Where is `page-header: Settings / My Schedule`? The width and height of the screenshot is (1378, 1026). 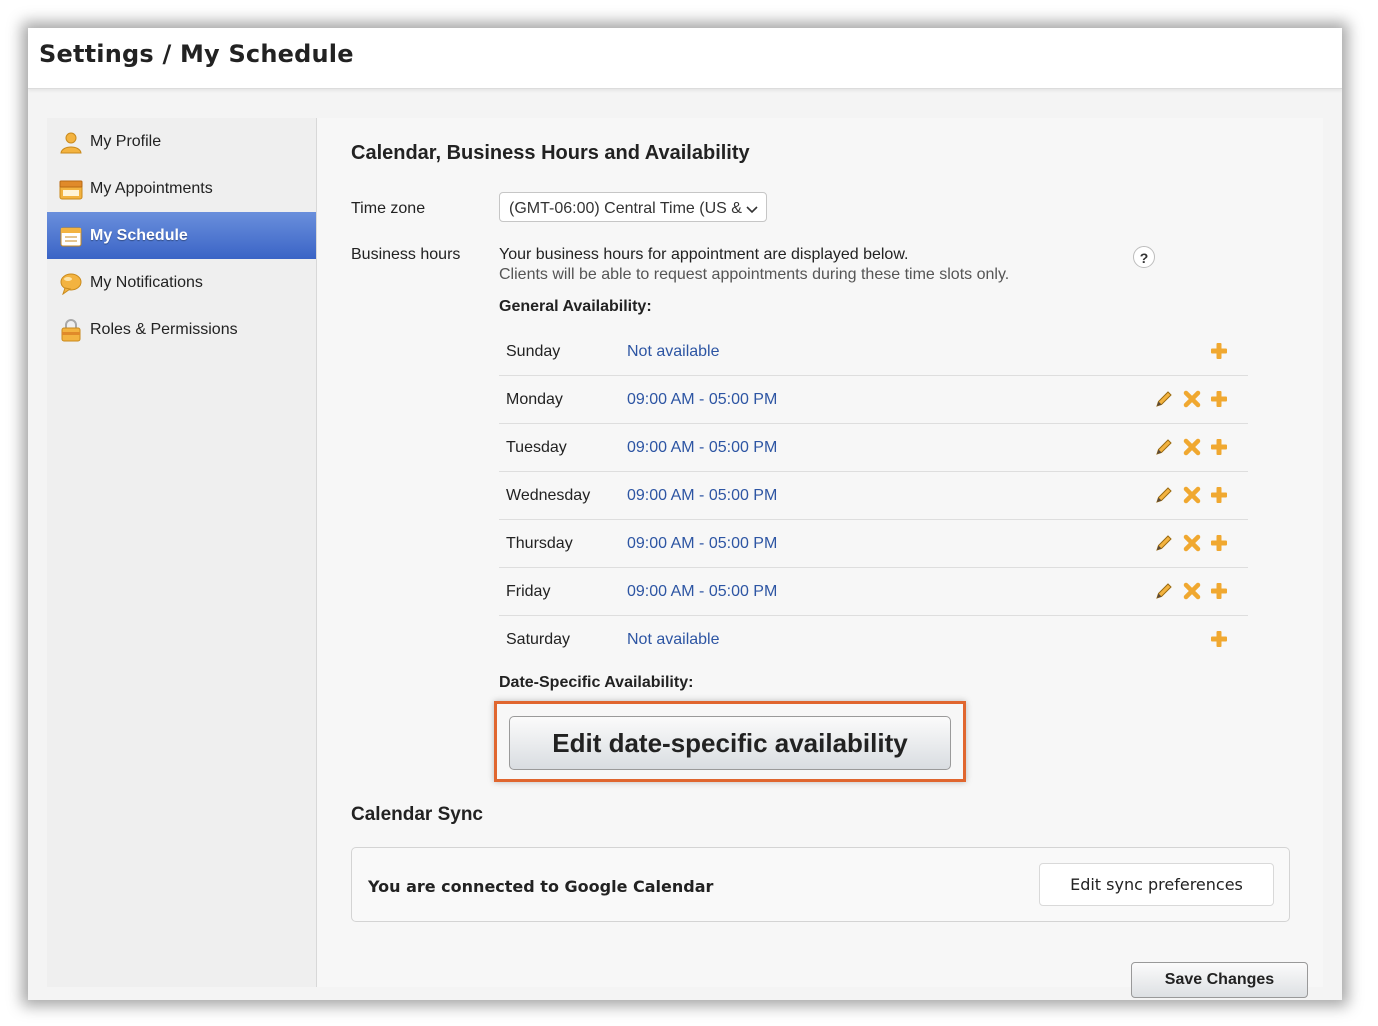 page-header: Settings / My Schedule is located at coordinates (685, 58).